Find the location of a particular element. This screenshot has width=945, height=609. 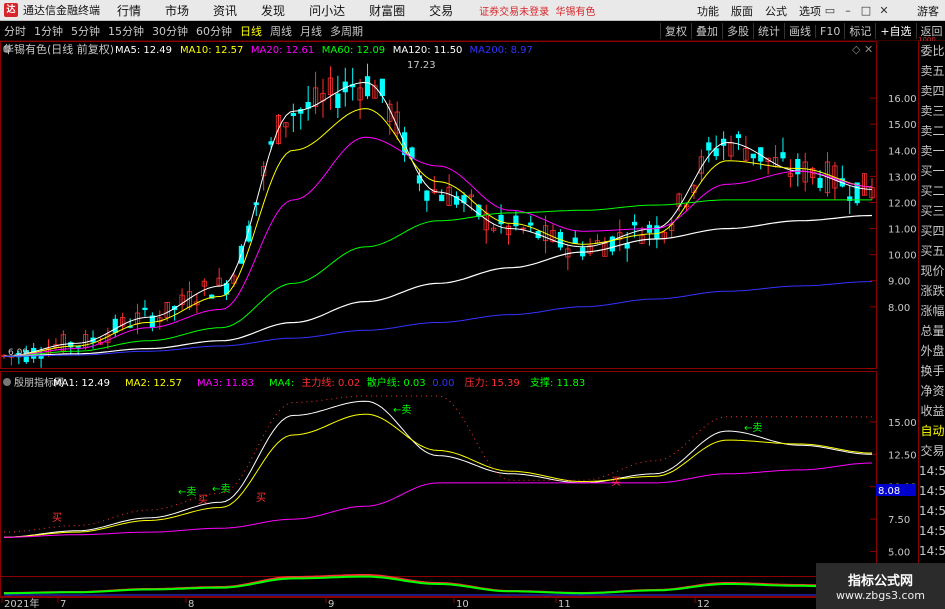

maximize-icon: □ is located at coordinates (866, 10).